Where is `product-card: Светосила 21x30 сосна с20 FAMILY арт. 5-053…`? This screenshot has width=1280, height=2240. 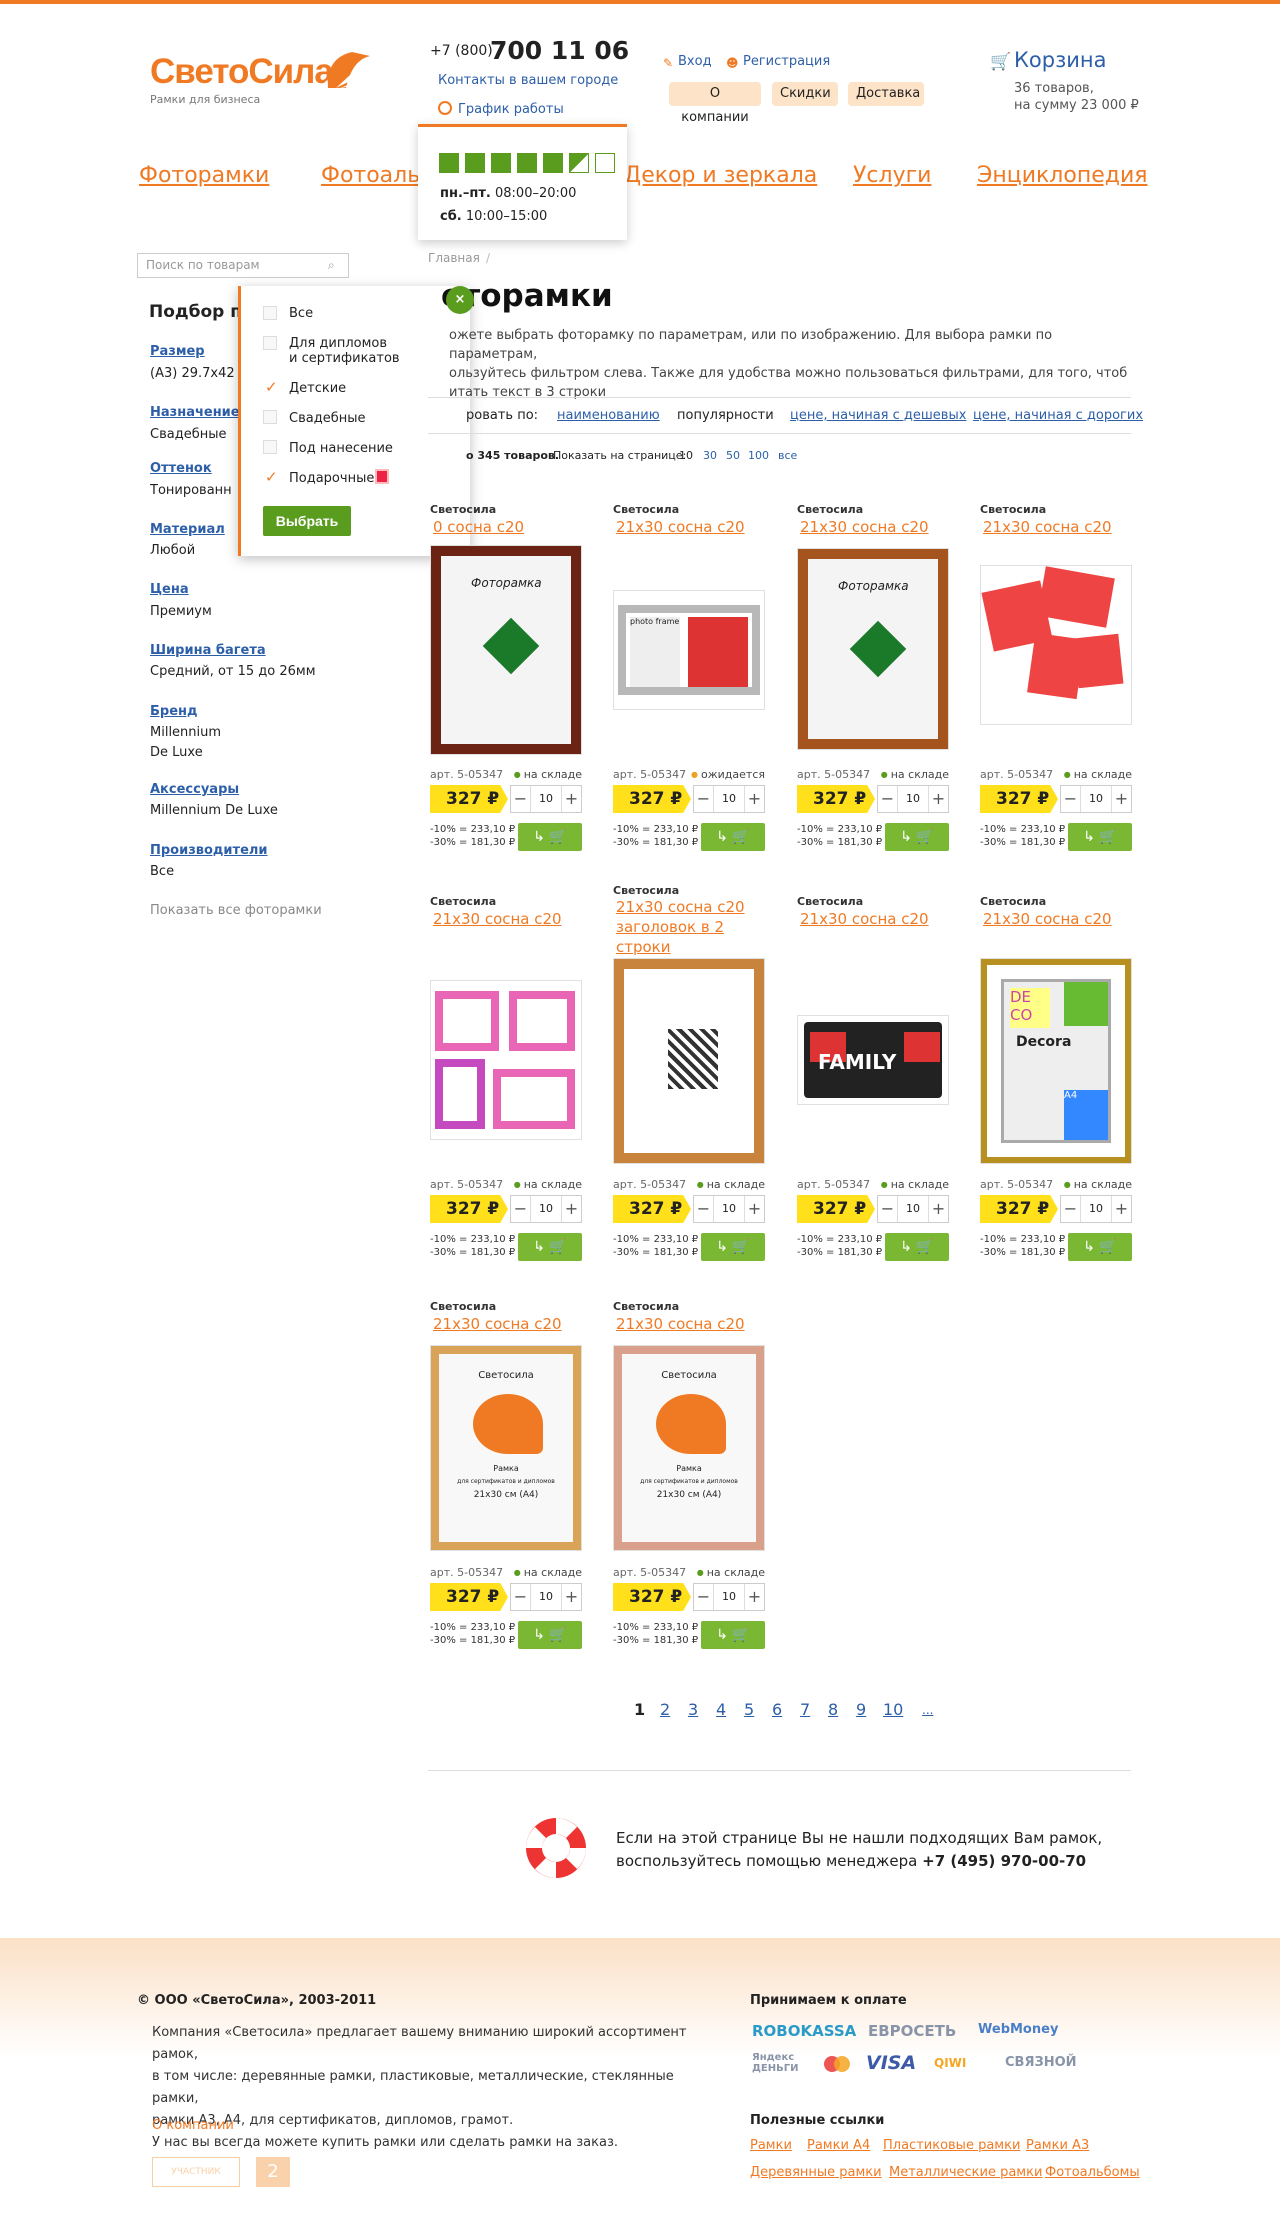
product-card: Светосила 21x30 сосна с20 FAMILY арт. 5-053… is located at coordinates (873, 630).